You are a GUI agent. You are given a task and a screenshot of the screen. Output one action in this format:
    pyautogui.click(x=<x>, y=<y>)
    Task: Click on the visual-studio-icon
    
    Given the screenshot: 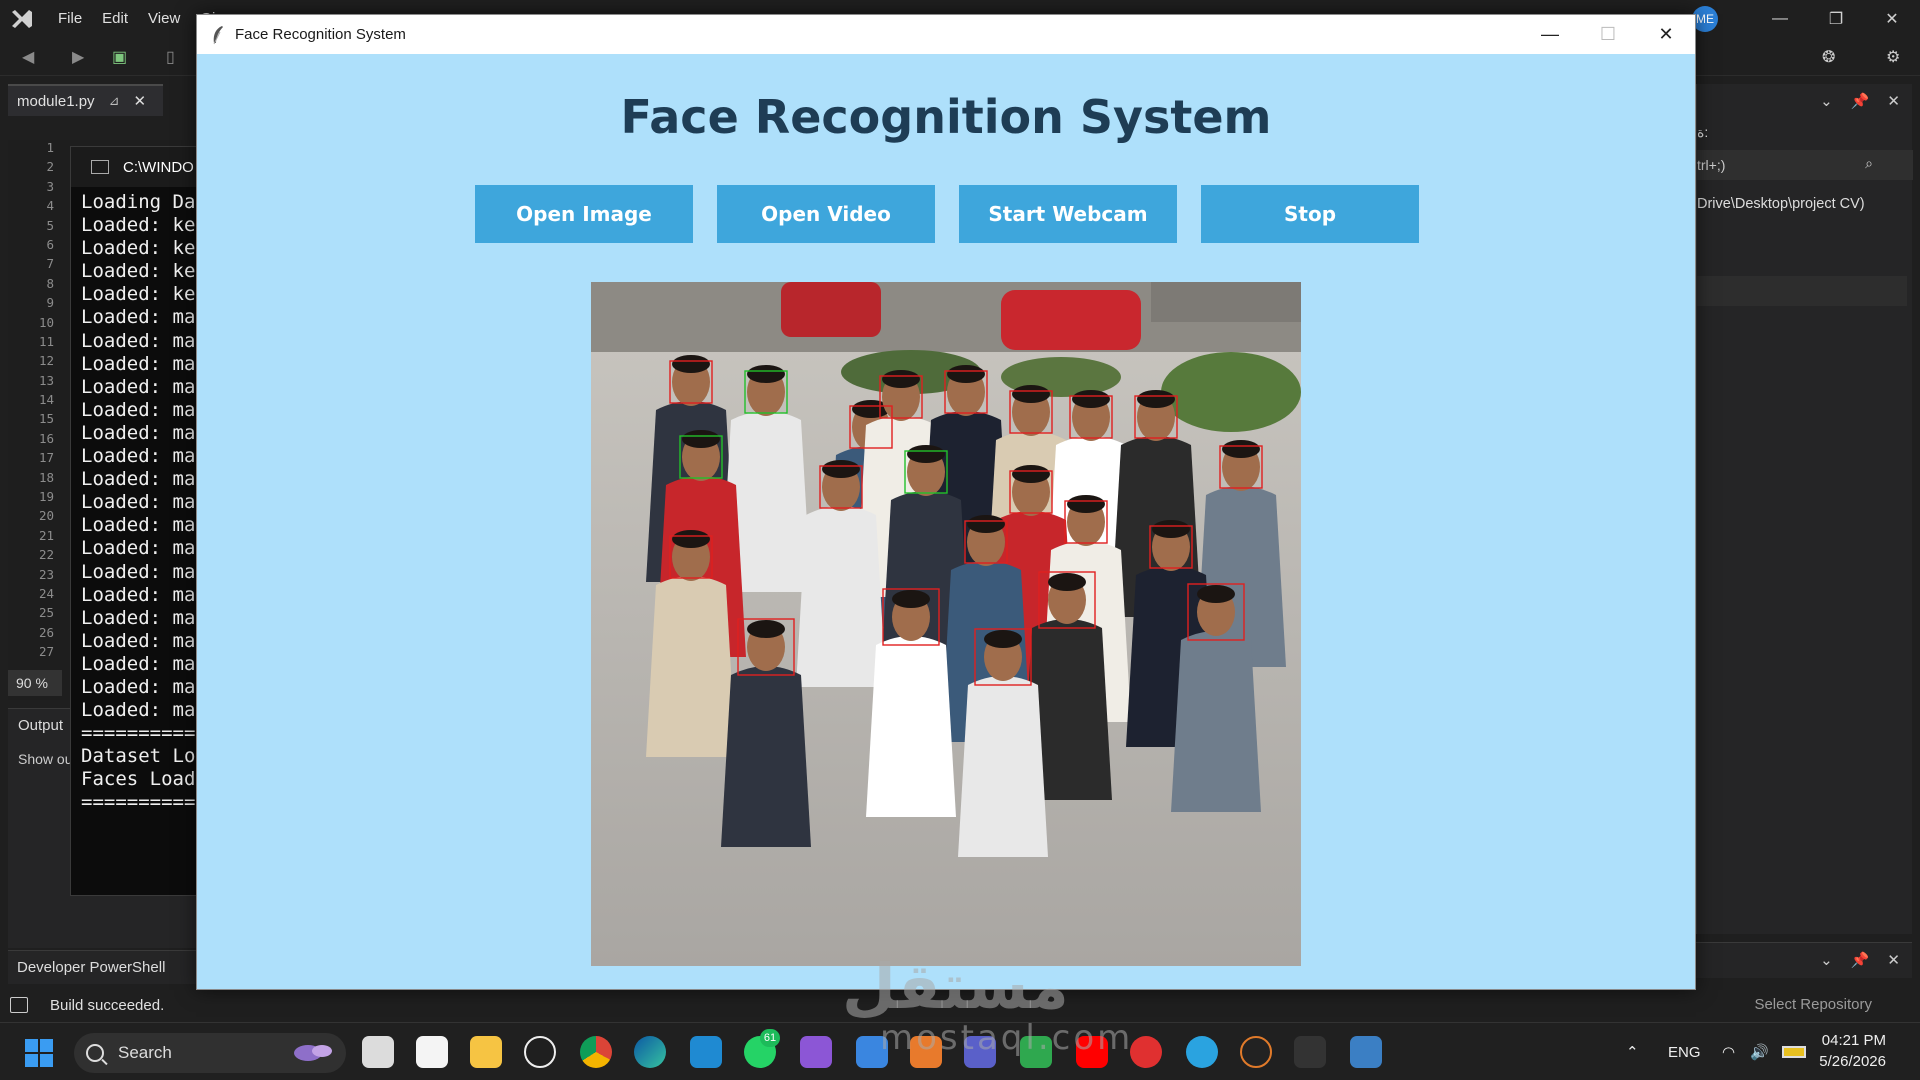 What is the action you would take?
    pyautogui.click(x=816, y=1052)
    